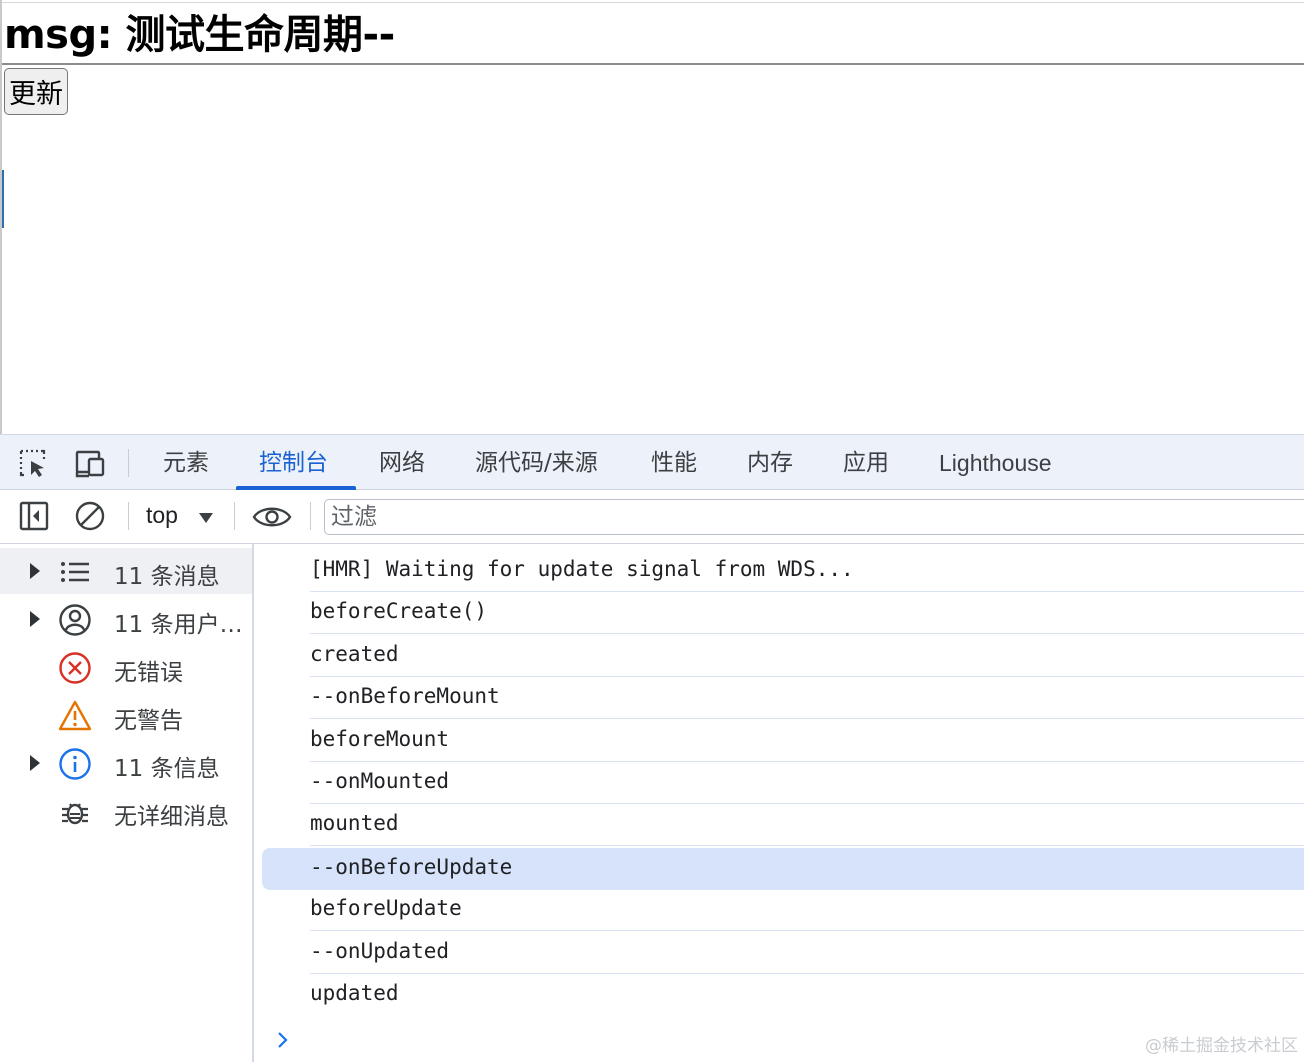 This screenshot has height=1062, width=1304. What do you see at coordinates (405, 696) in the screenshot?
I see `log-message: --onBeforeMount` at bounding box center [405, 696].